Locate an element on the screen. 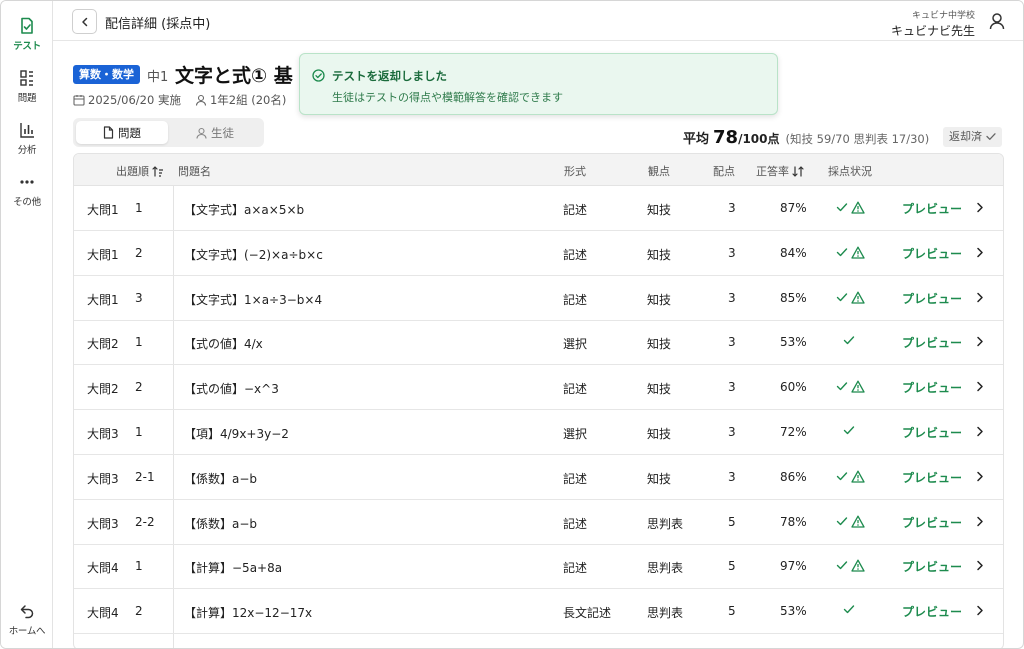 The image size is (1024, 649). problem-name-cell: 【式の値】−x^3 is located at coordinates (231, 389).